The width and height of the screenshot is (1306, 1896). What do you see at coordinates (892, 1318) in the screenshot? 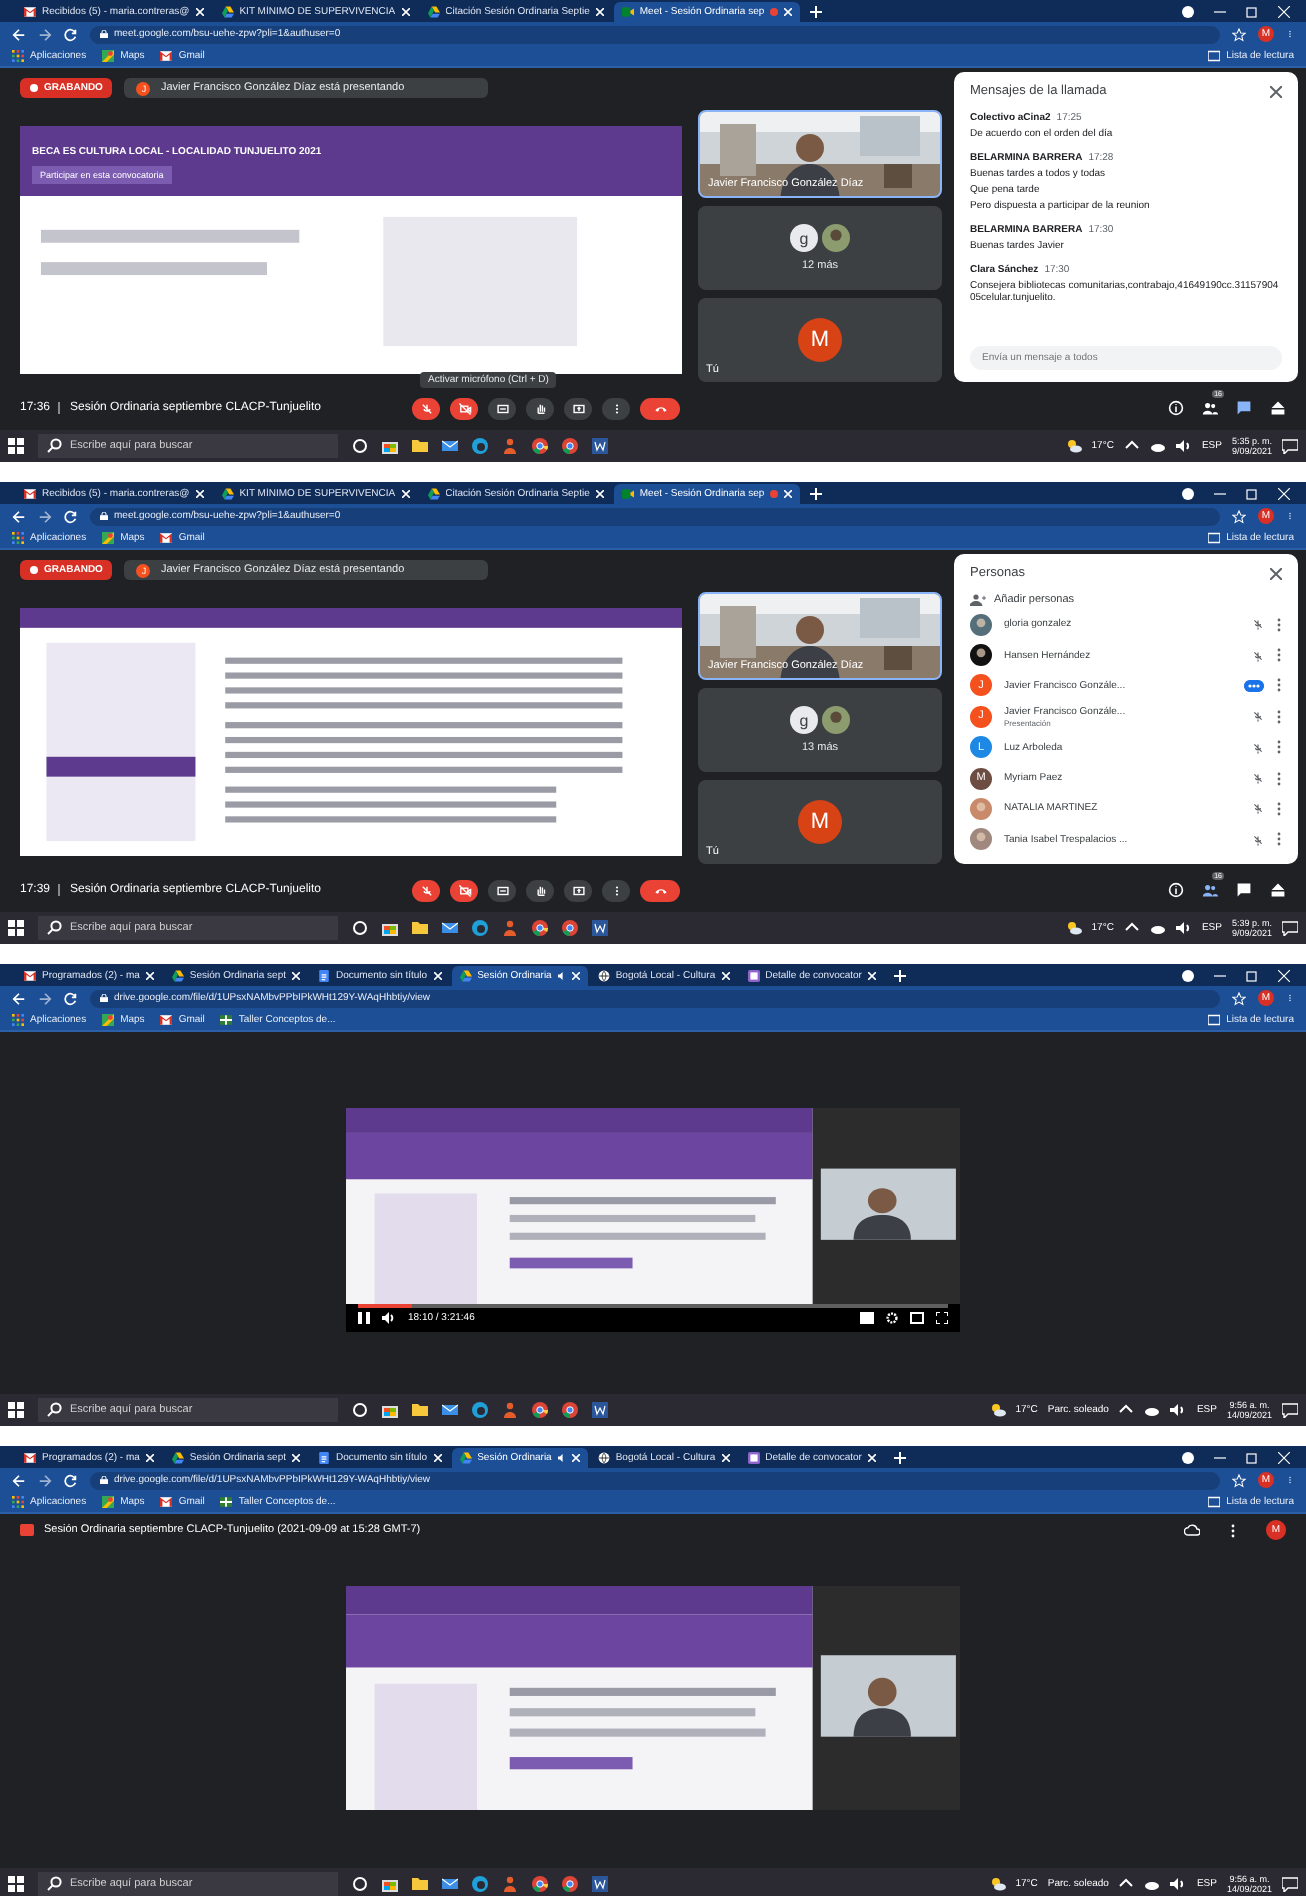
I see `settings-icon` at bounding box center [892, 1318].